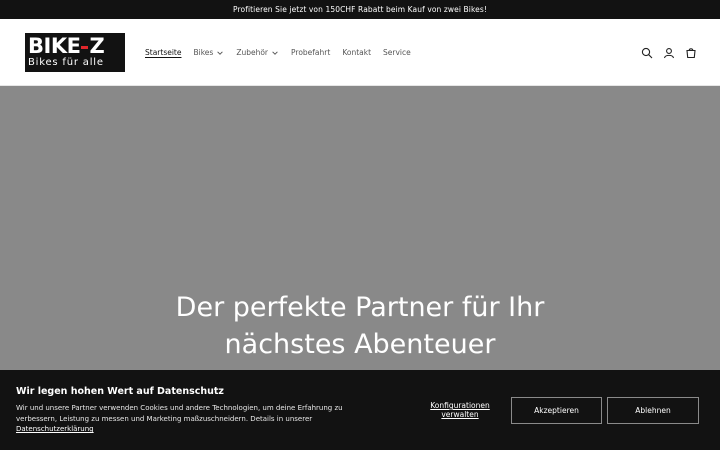 The image size is (720, 450). I want to click on manage-configurations-link: Konfigurationen verwalten, so click(460, 410).